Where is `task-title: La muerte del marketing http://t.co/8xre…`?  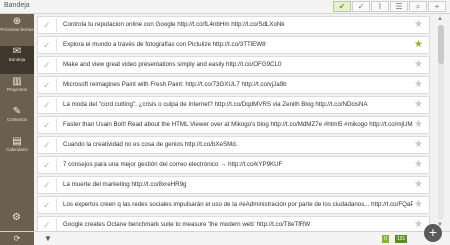 task-title: La muerte del marketing http://t.co/8xre… is located at coordinates (238, 185).